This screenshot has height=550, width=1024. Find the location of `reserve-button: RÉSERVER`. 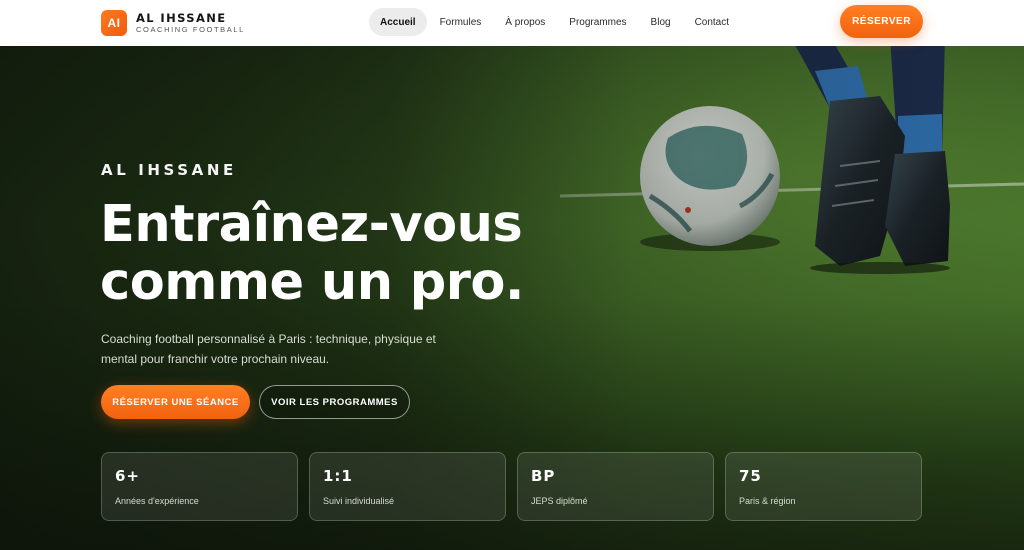

reserve-button: RÉSERVER is located at coordinates (881, 21).